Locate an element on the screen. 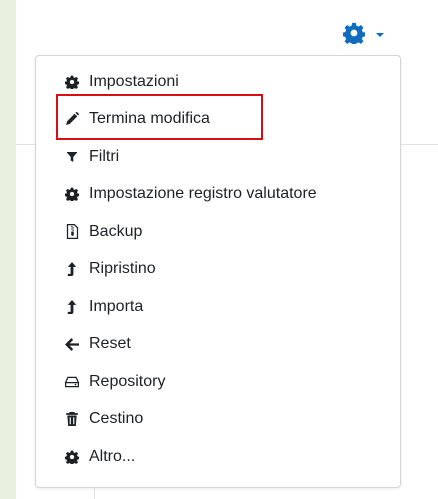 The height and width of the screenshot is (499, 438). gear-icon is located at coordinates (354, 35).